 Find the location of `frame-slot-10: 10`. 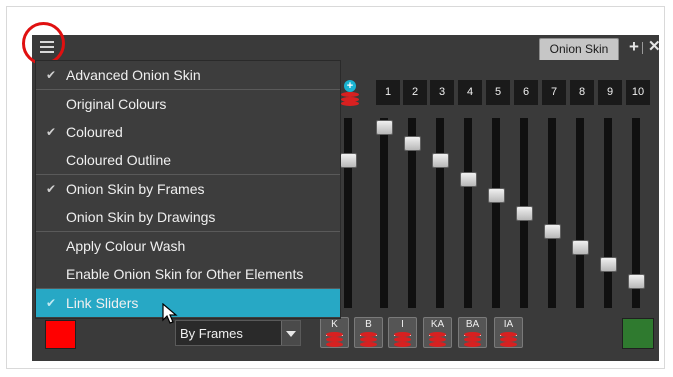

frame-slot-10: 10 is located at coordinates (638, 92).